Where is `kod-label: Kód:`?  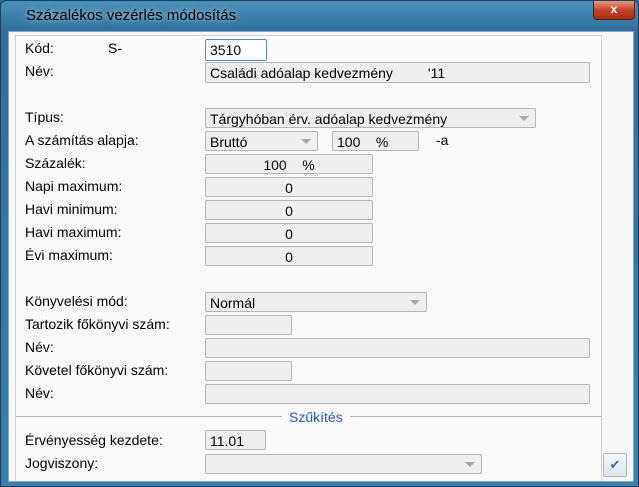 kod-label: Kód: is located at coordinates (39, 48).